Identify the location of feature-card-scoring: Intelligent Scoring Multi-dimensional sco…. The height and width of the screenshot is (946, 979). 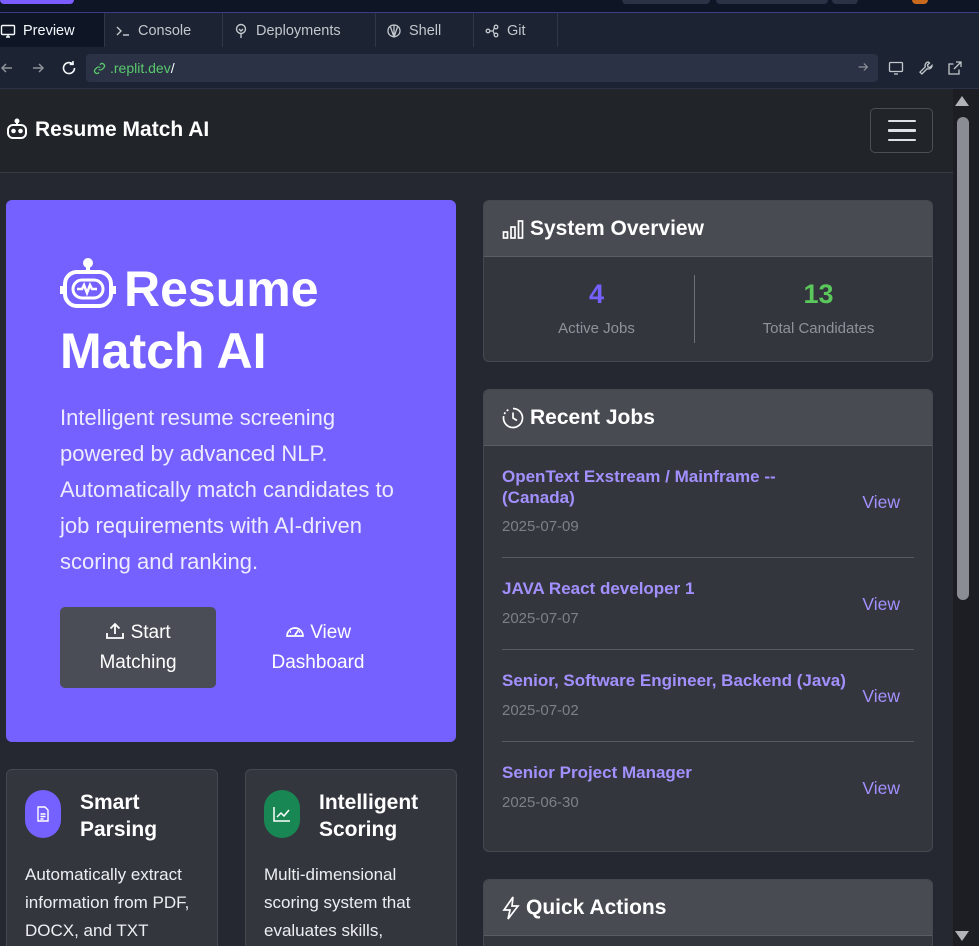
(351, 857).